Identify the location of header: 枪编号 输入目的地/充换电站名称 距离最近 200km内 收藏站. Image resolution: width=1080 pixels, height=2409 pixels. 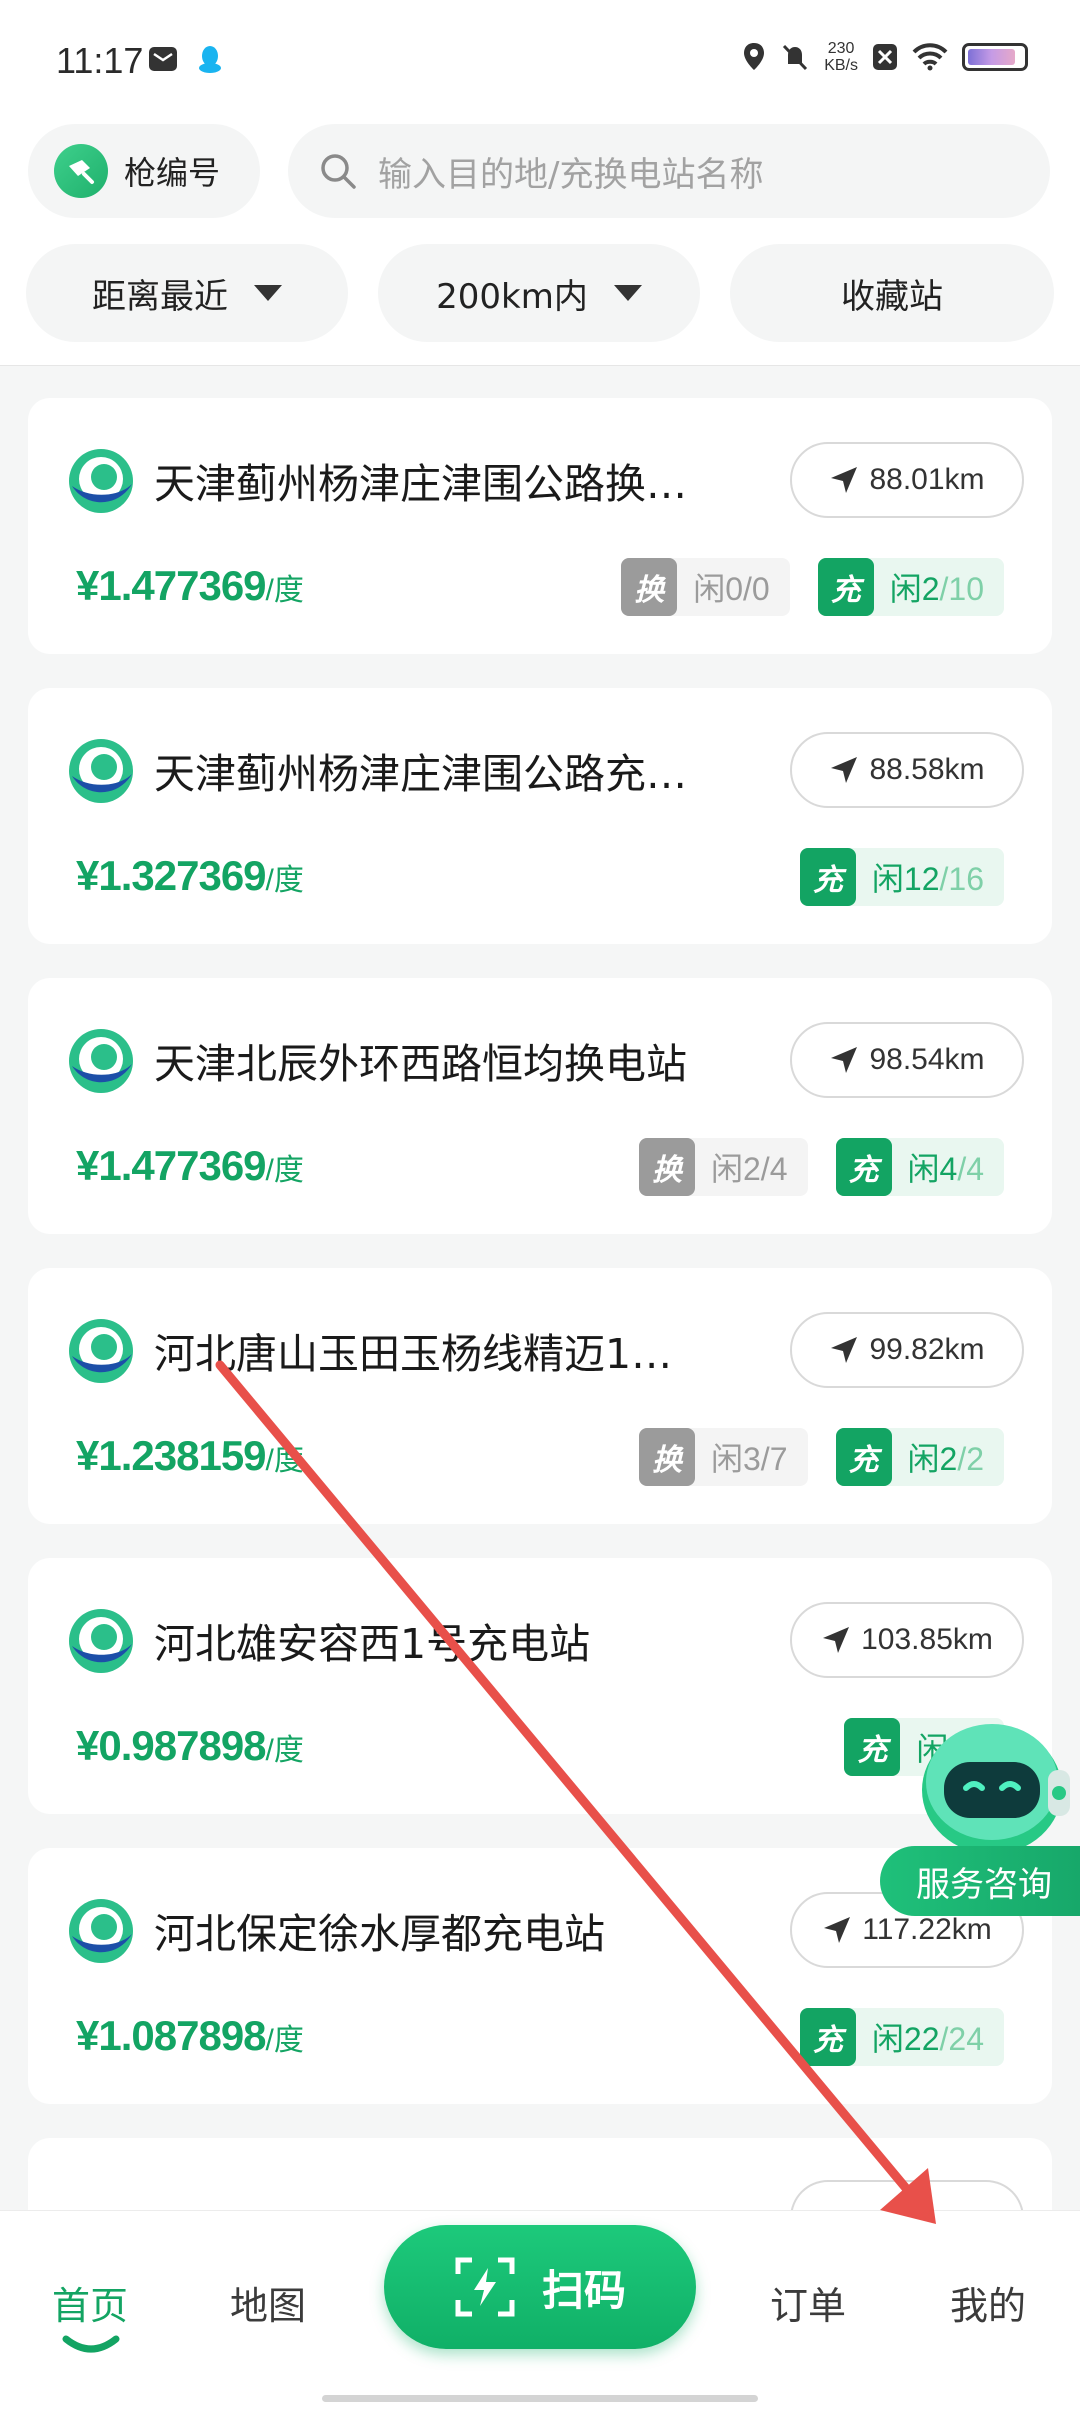
(540, 243).